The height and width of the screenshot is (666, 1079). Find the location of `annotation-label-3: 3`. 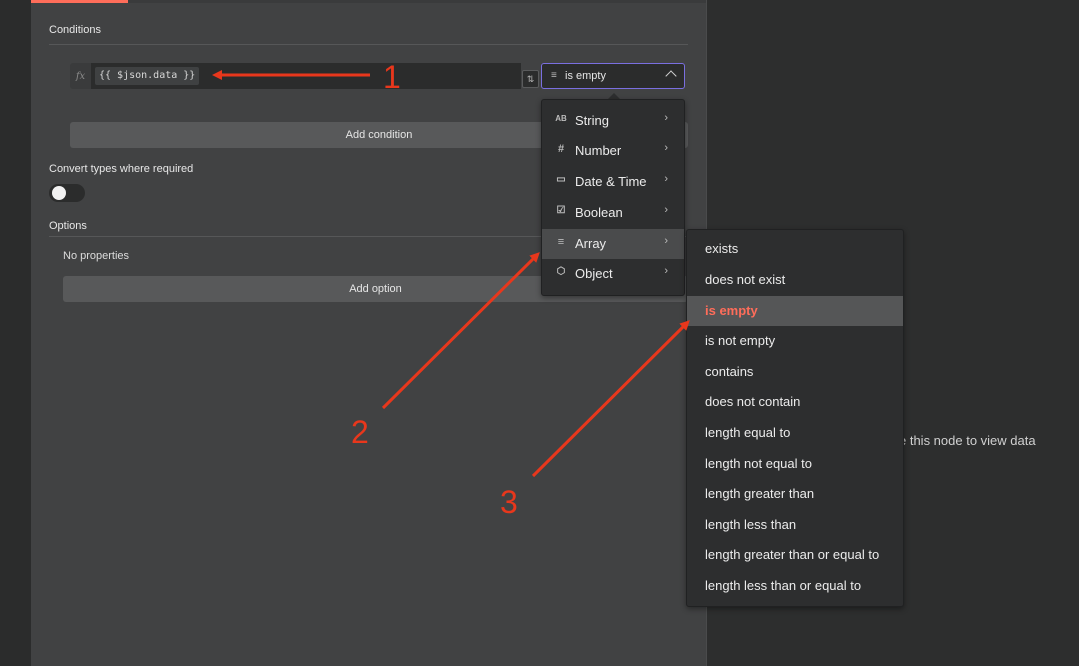

annotation-label-3: 3 is located at coordinates (509, 502).